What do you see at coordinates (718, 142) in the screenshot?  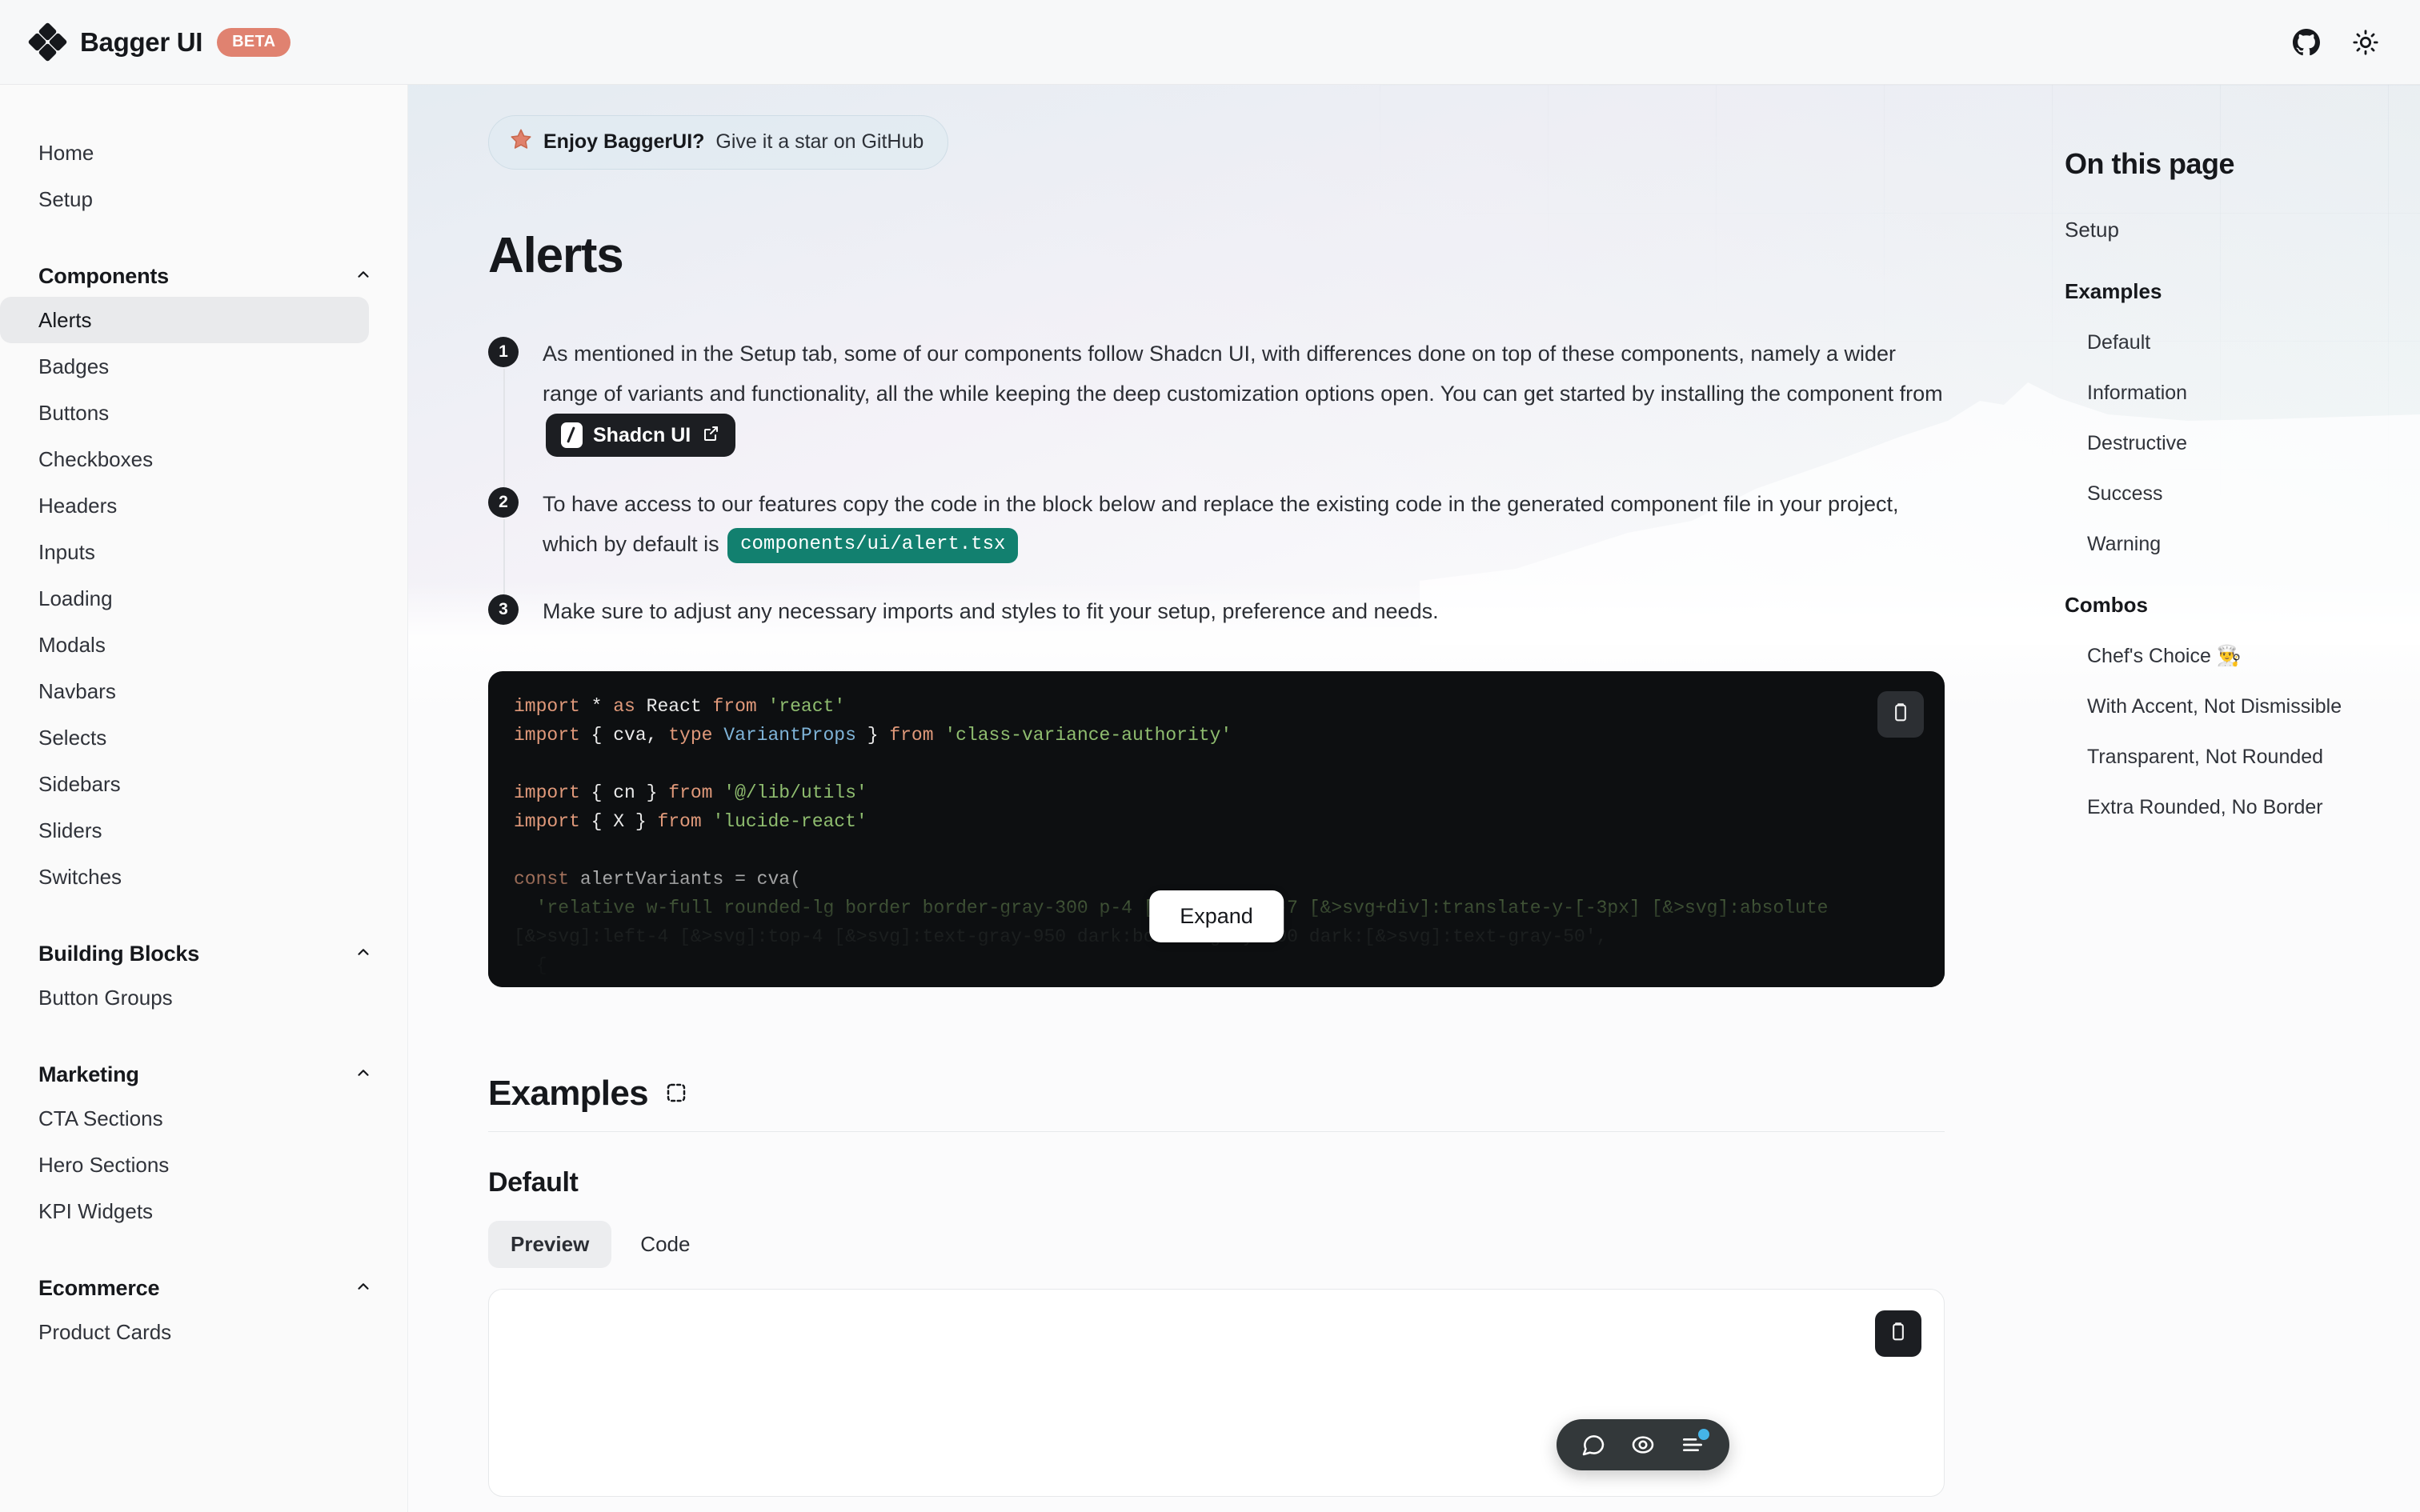 I see `github-star-banner: Enjoy BaggerUI? Give it a star on GitHub` at bounding box center [718, 142].